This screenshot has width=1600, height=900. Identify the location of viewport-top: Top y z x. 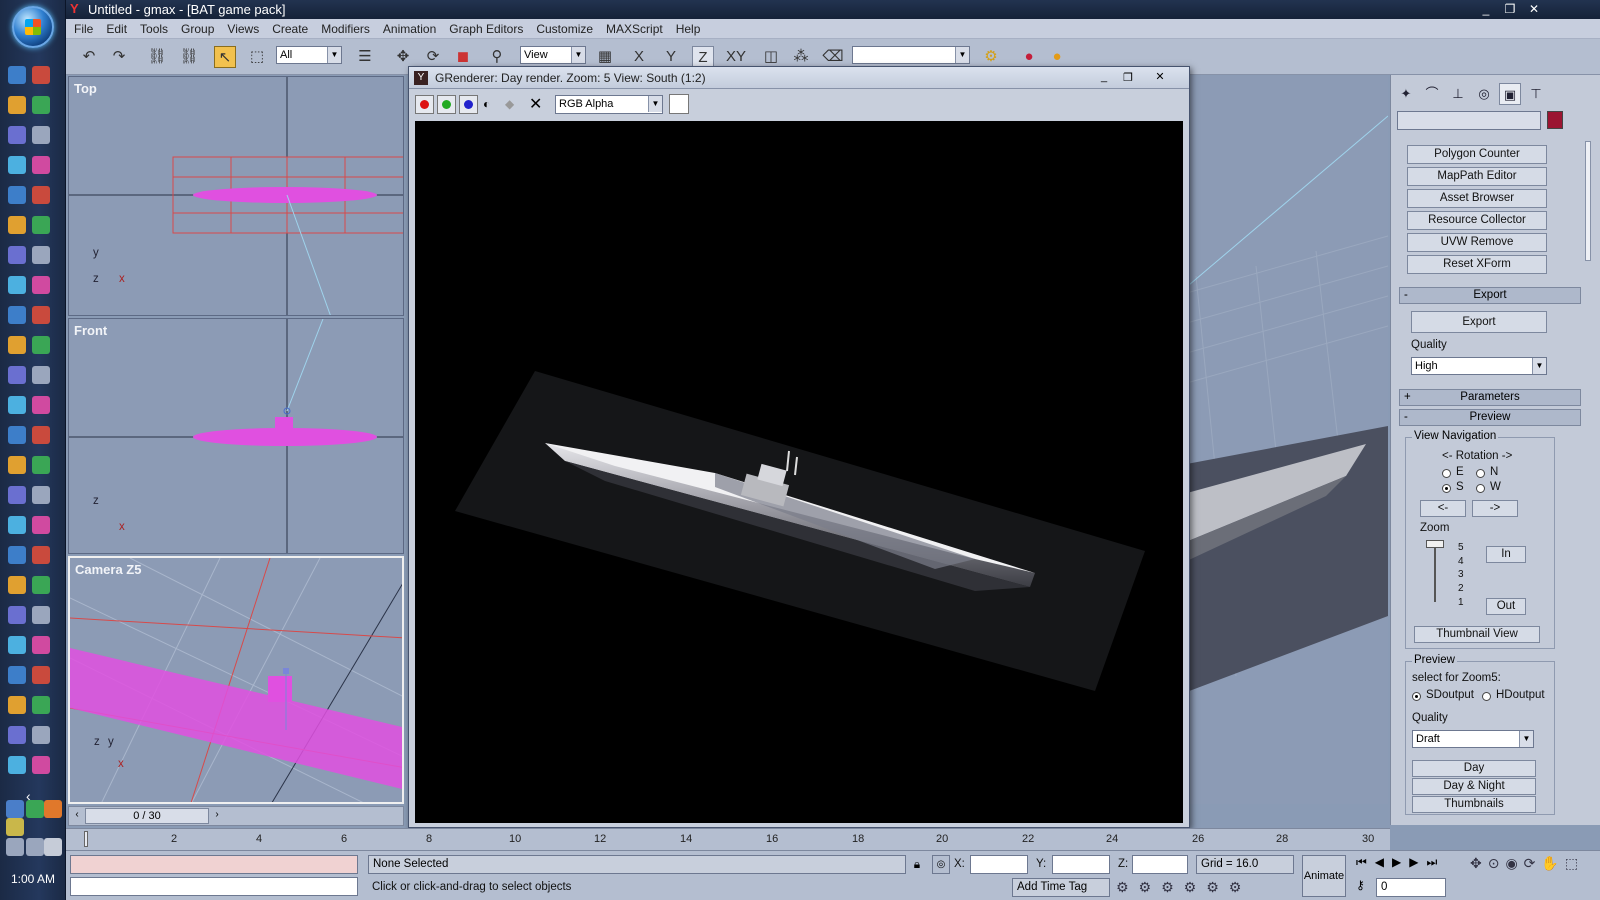
(236, 196).